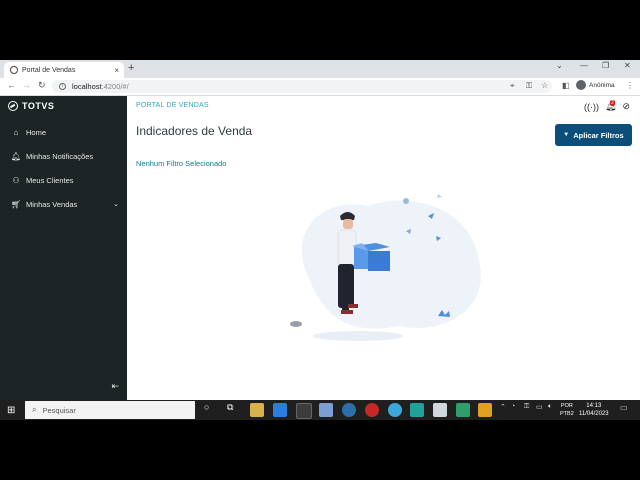 This screenshot has width=640, height=480. What do you see at coordinates (42, 85) in the screenshot?
I see `reload-icon: ↻` at bounding box center [42, 85].